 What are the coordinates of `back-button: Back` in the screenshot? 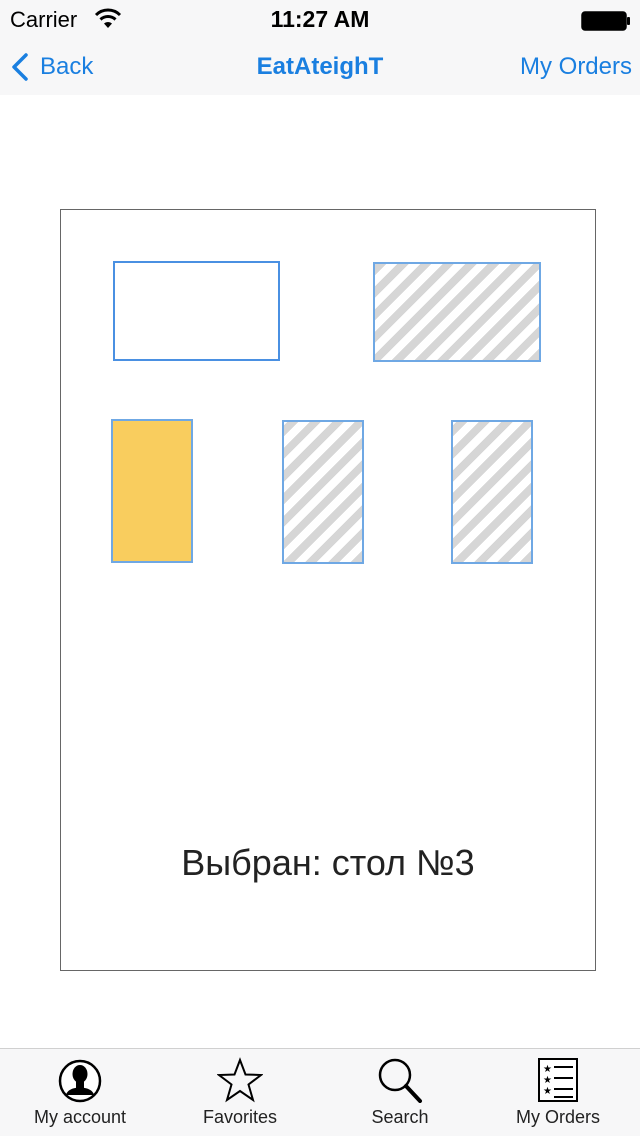 It's located at (50, 67).